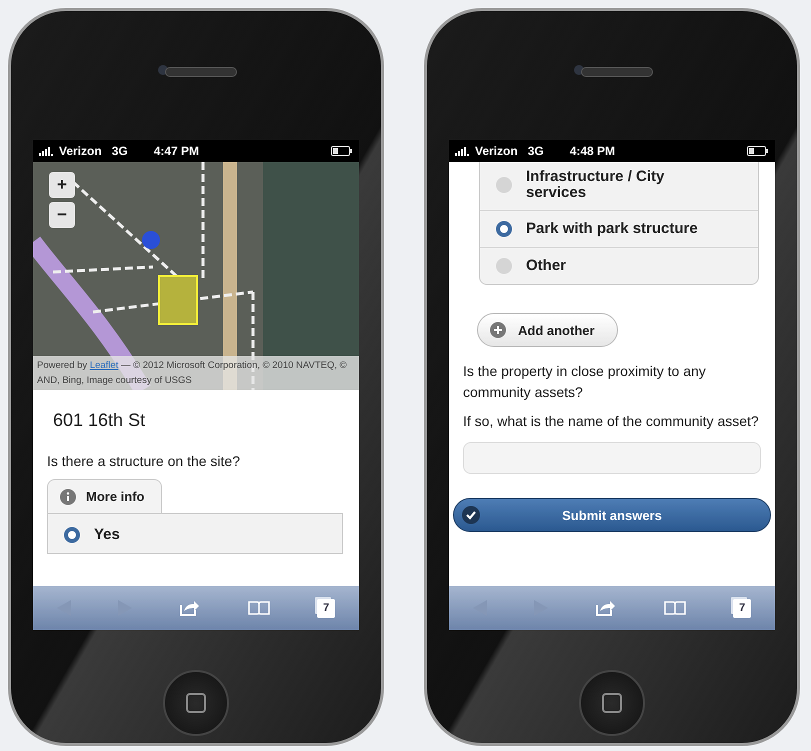  What do you see at coordinates (498, 330) in the screenshot?
I see `plus-icon` at bounding box center [498, 330].